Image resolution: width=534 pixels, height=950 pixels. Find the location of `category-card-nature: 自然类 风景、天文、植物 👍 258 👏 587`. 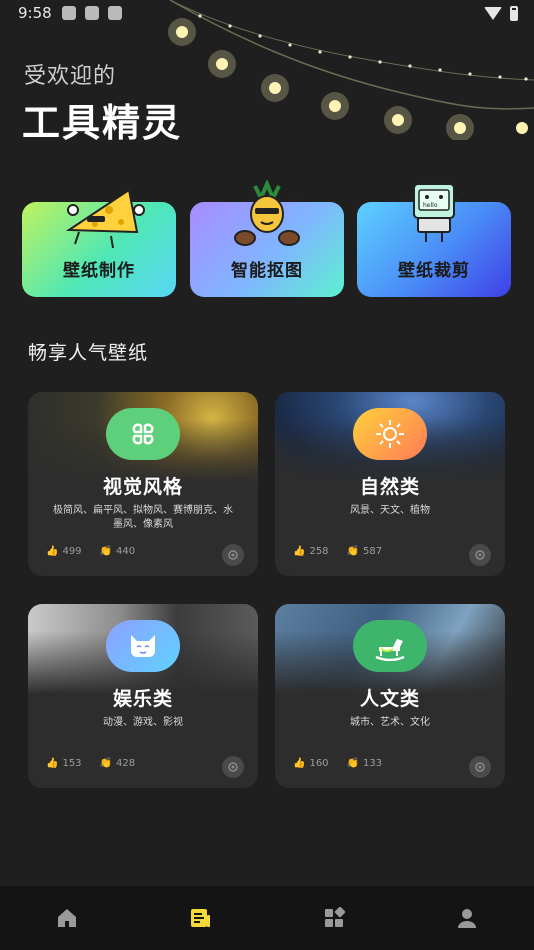

category-card-nature: 自然类 风景、天文、植物 👍 258 👏 587 is located at coordinates (390, 484).